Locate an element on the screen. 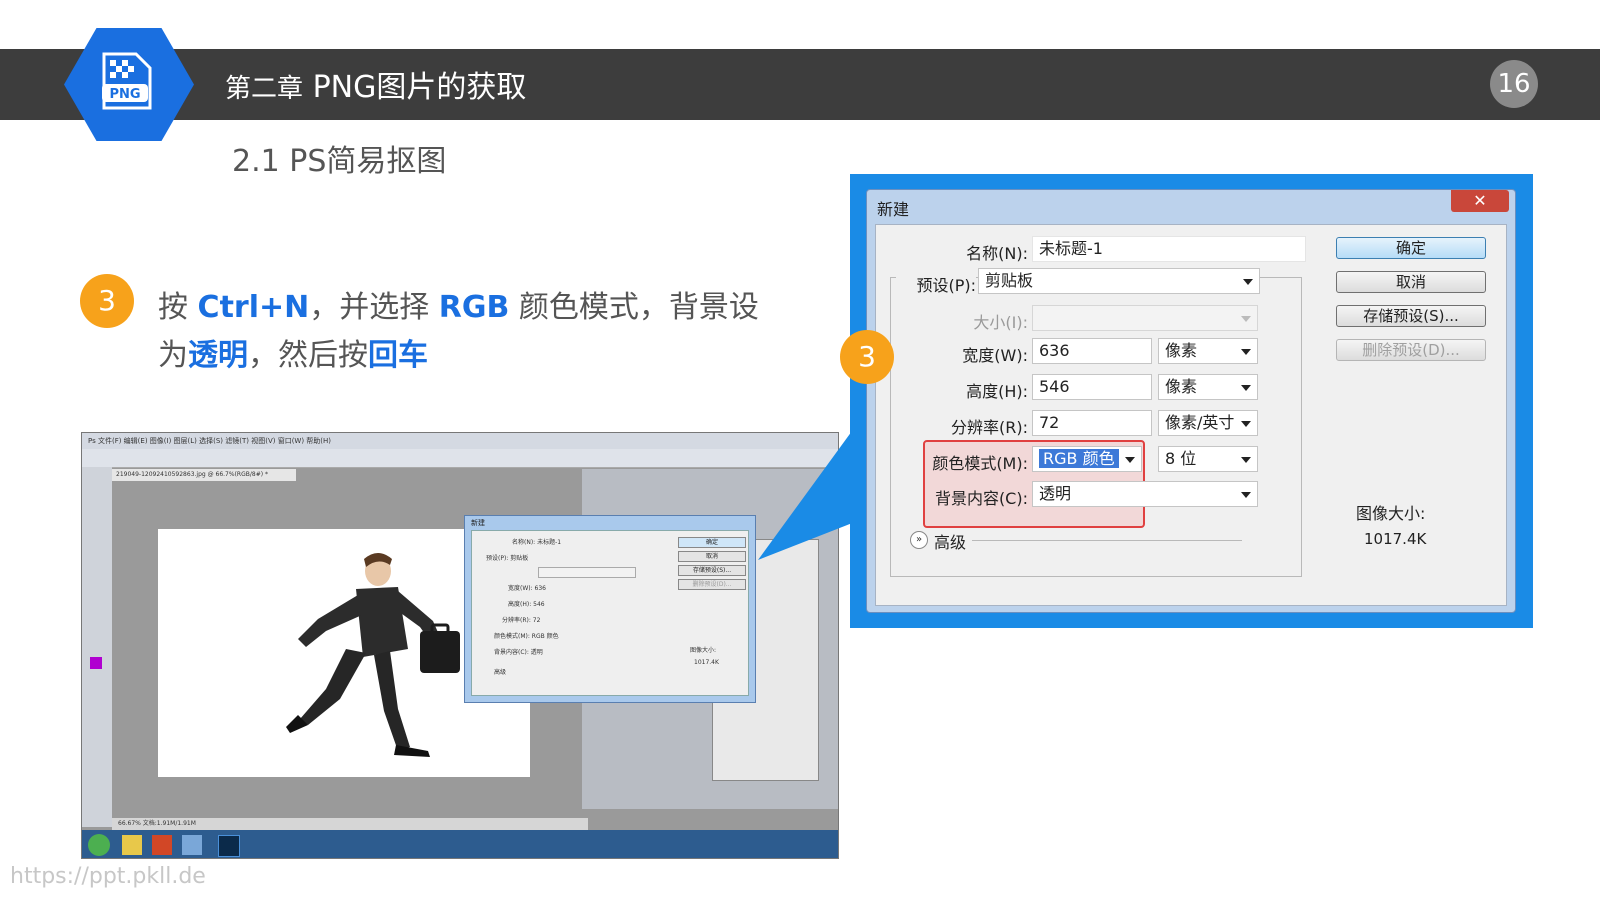 This screenshot has width=1600, height=900. resolution-label: 分辨率(R): is located at coordinates (989, 427).